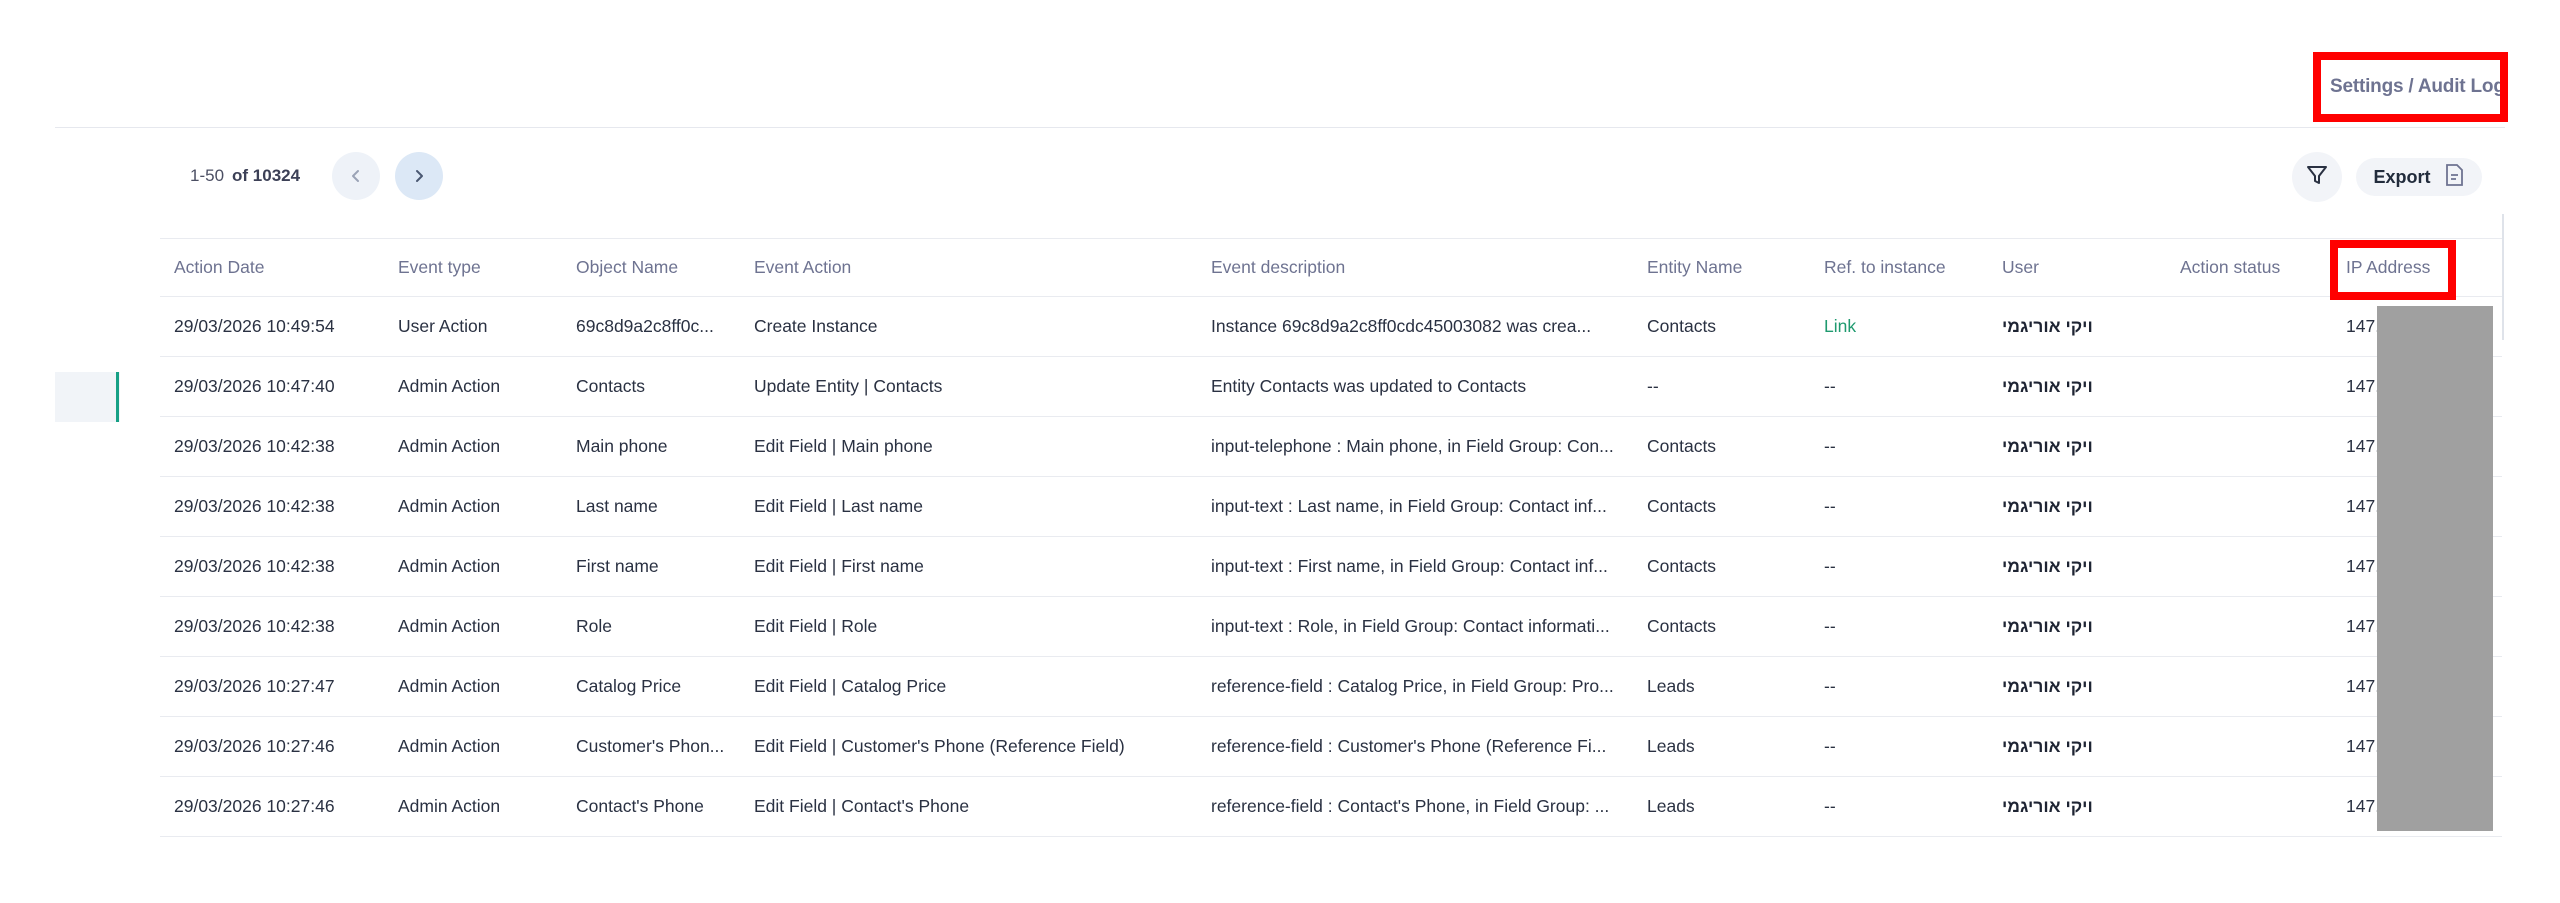  I want to click on cell-object-name: Catalog Price, so click(629, 686).